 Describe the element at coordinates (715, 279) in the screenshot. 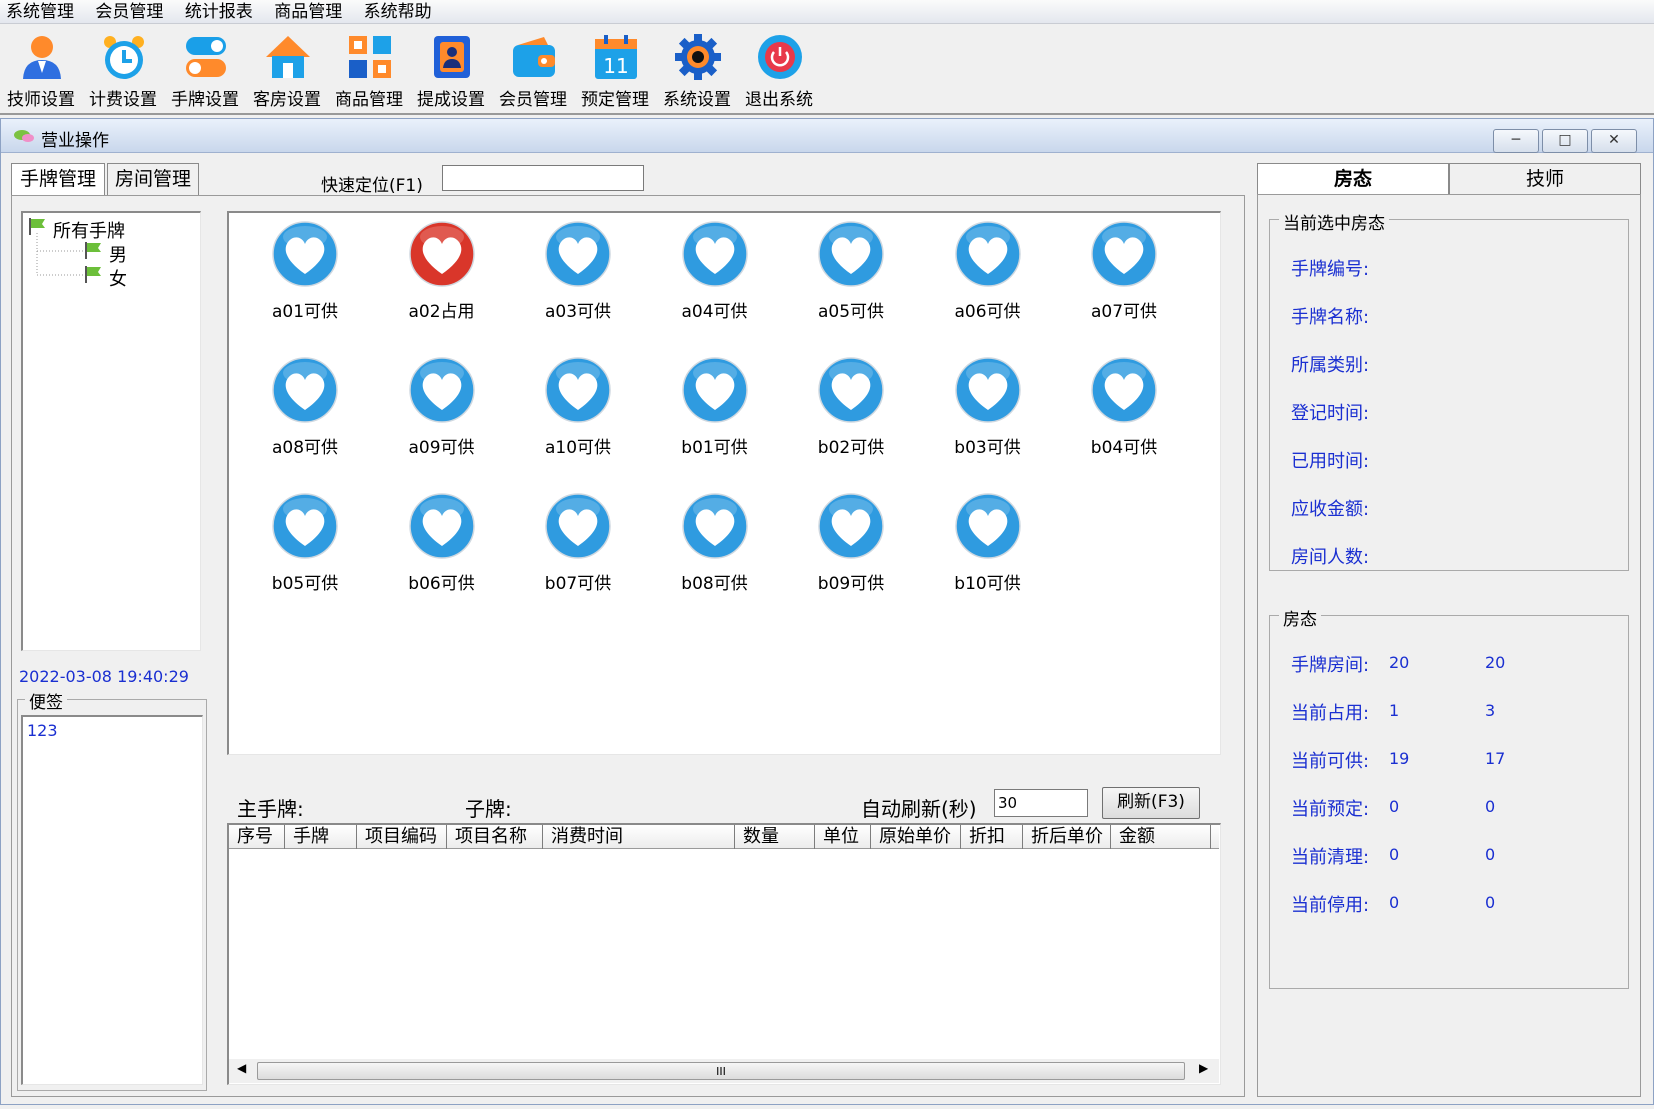

I see `hand-tag-available: a04可供` at that location.